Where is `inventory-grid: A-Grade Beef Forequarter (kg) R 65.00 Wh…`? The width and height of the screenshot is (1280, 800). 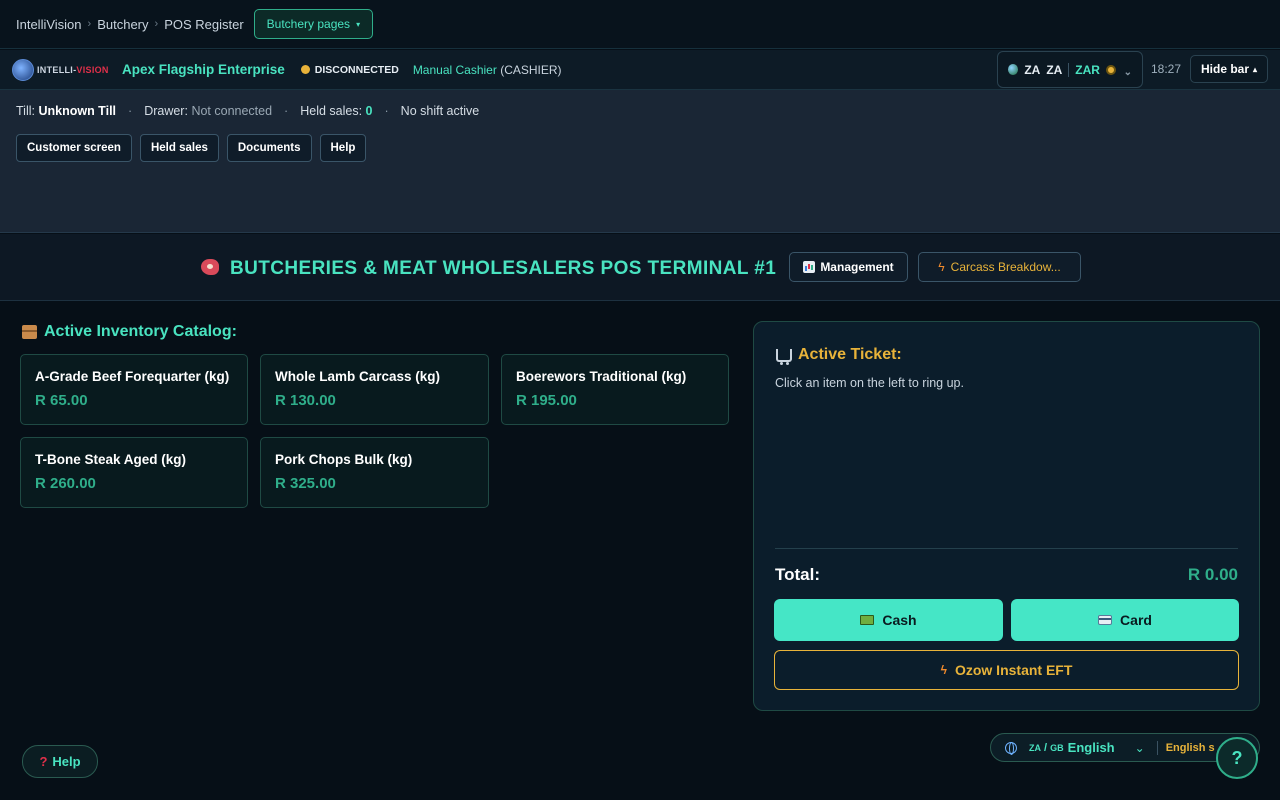 inventory-grid: A-Grade Beef Forequarter (kg) R 65.00 Wh… is located at coordinates (375, 431).